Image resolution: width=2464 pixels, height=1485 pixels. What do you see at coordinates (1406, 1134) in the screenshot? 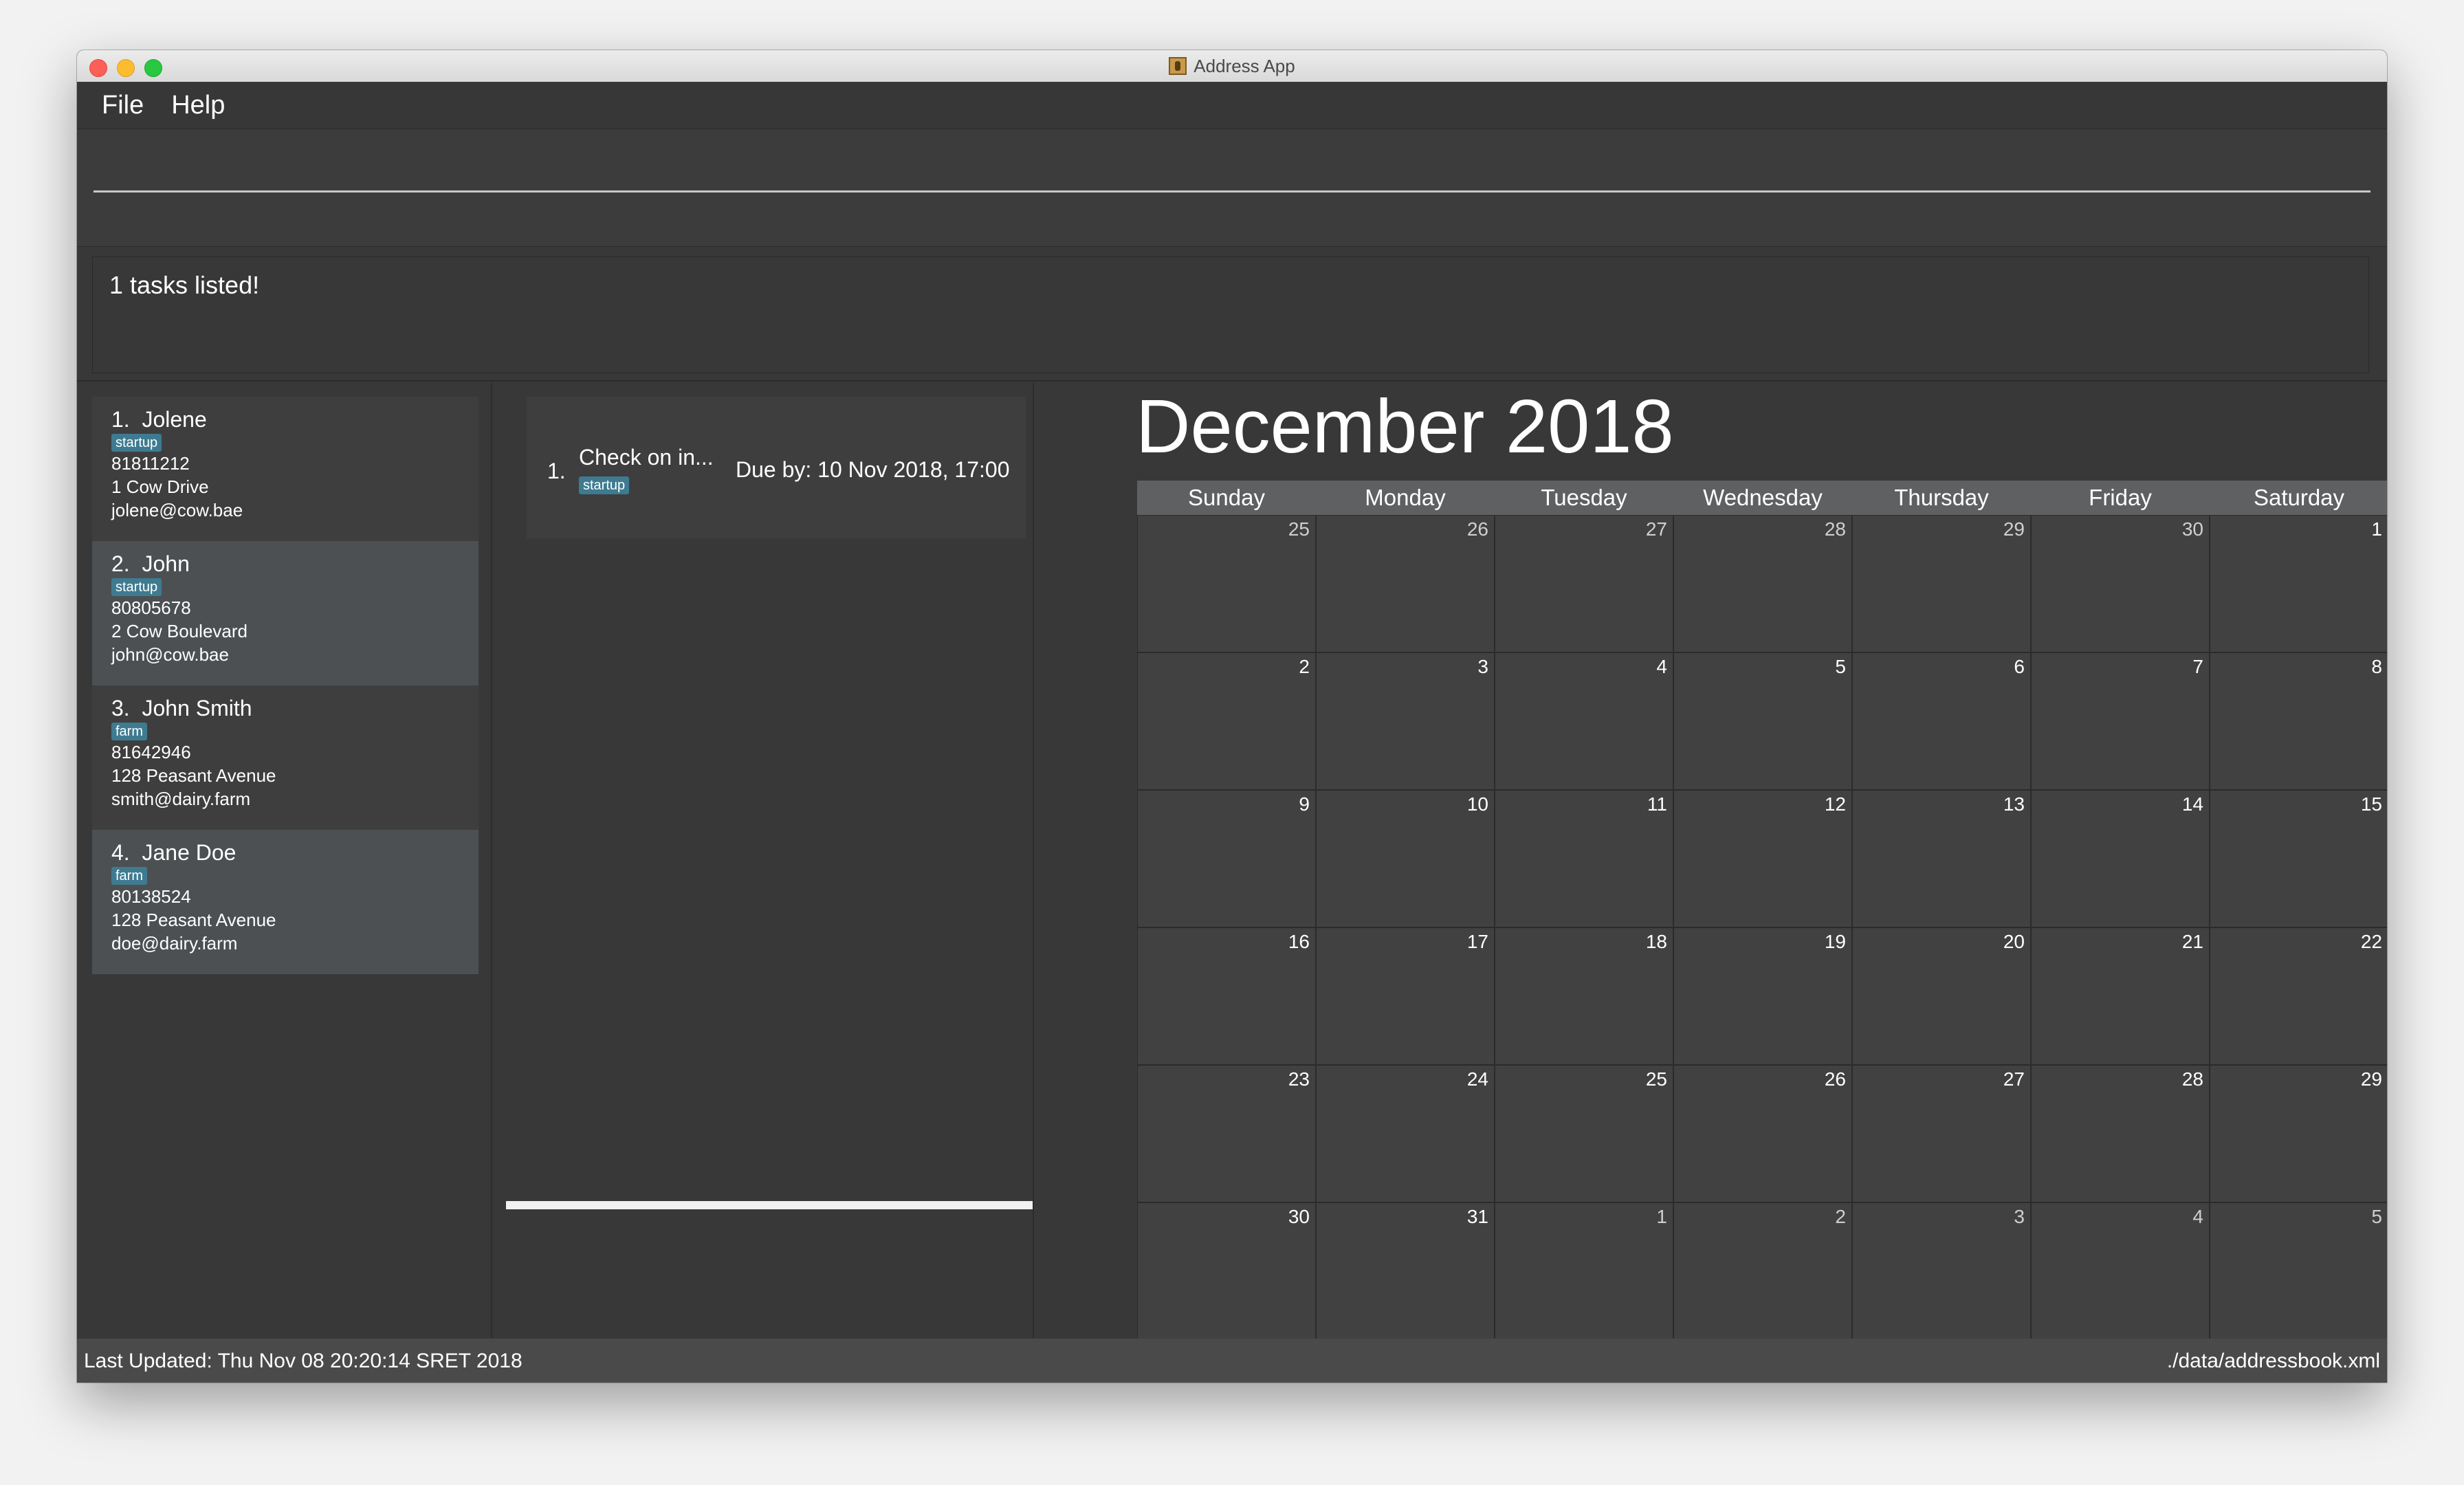
I see `calendar-day: 24` at bounding box center [1406, 1134].